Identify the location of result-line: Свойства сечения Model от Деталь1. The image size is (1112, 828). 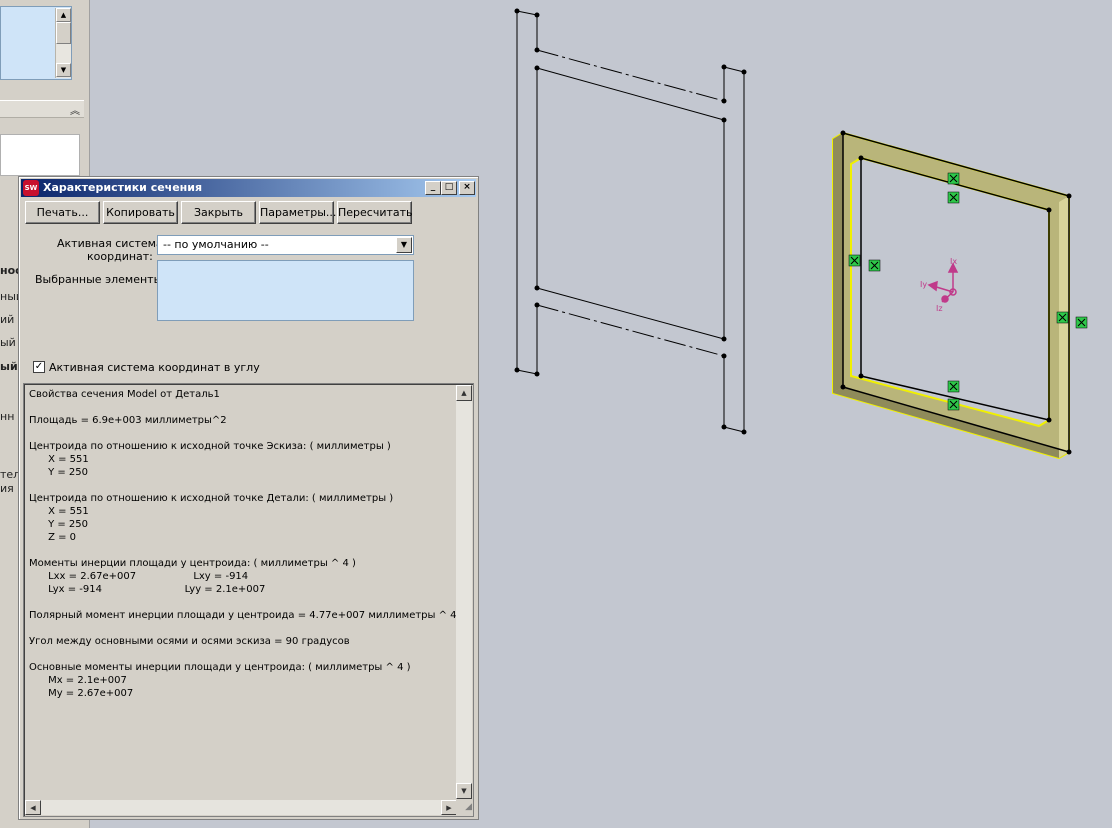
(124, 394).